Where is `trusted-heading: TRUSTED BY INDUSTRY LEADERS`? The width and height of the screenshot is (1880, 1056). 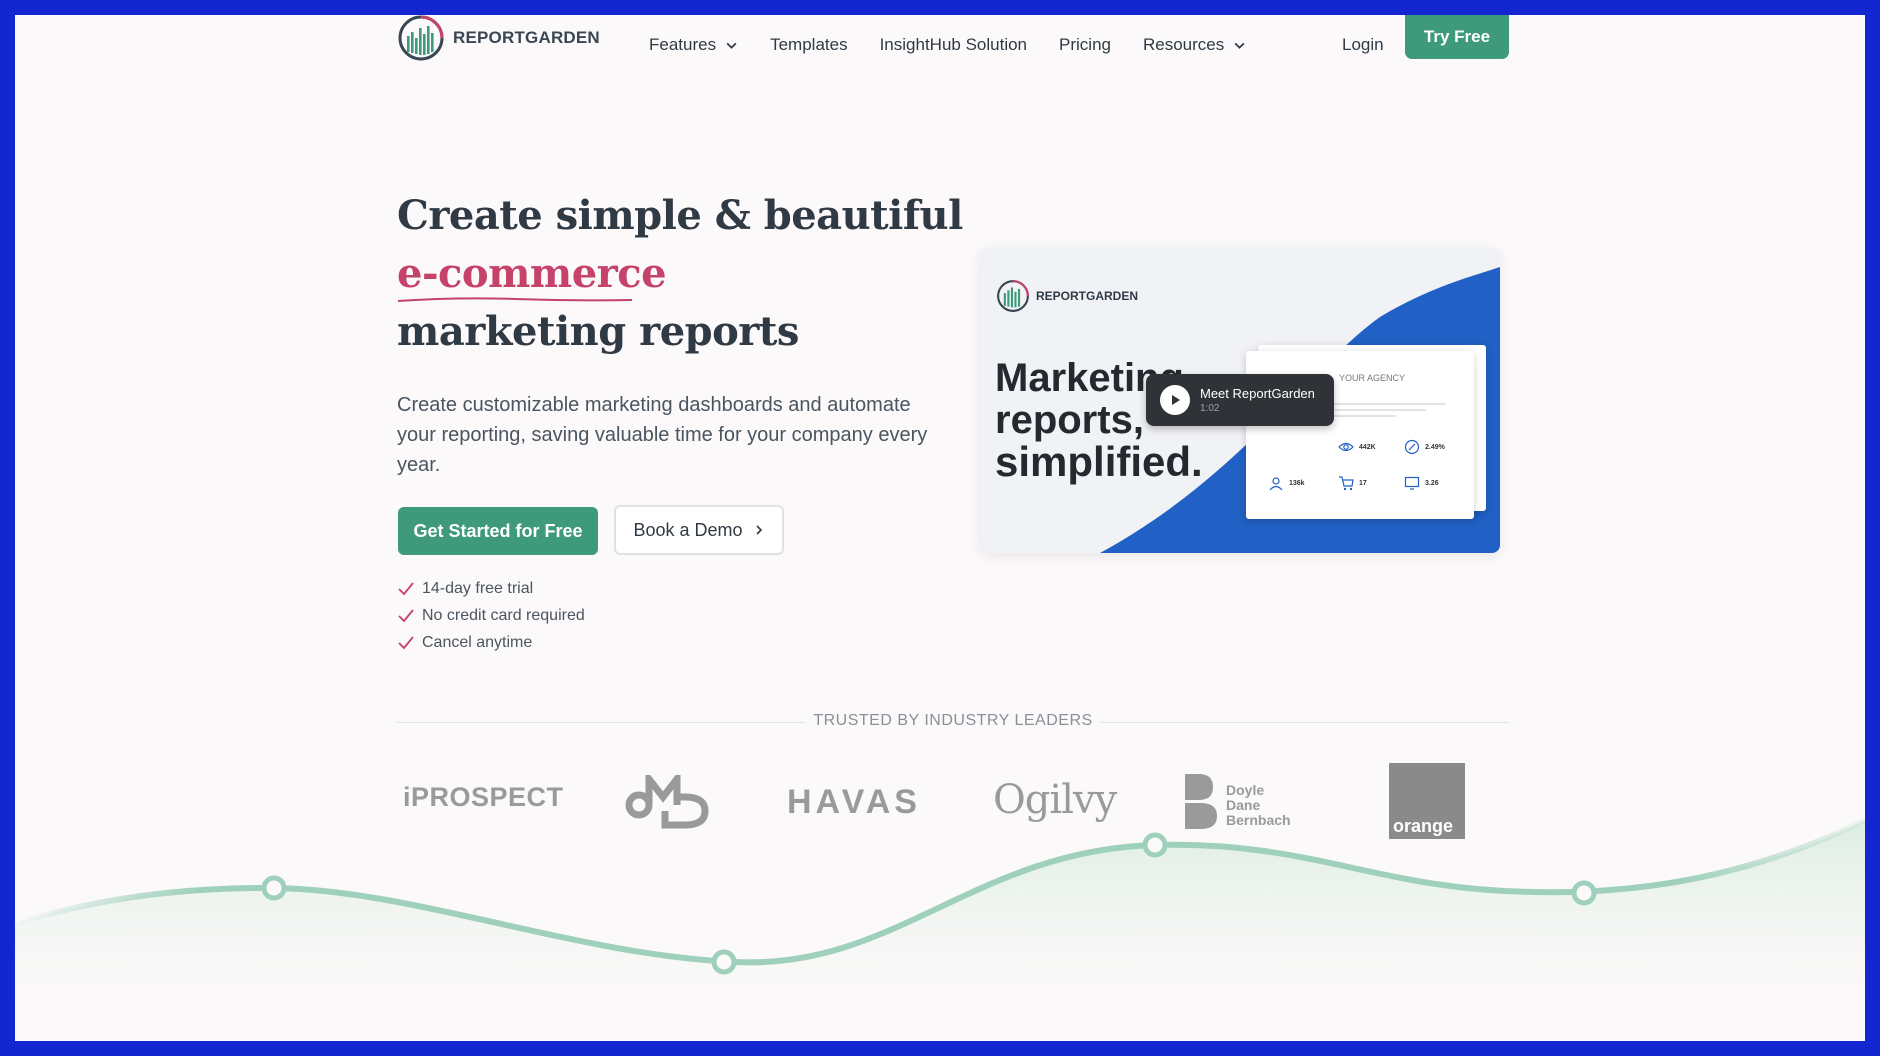 trusted-heading: TRUSTED BY INDUSTRY LEADERS is located at coordinates (953, 722).